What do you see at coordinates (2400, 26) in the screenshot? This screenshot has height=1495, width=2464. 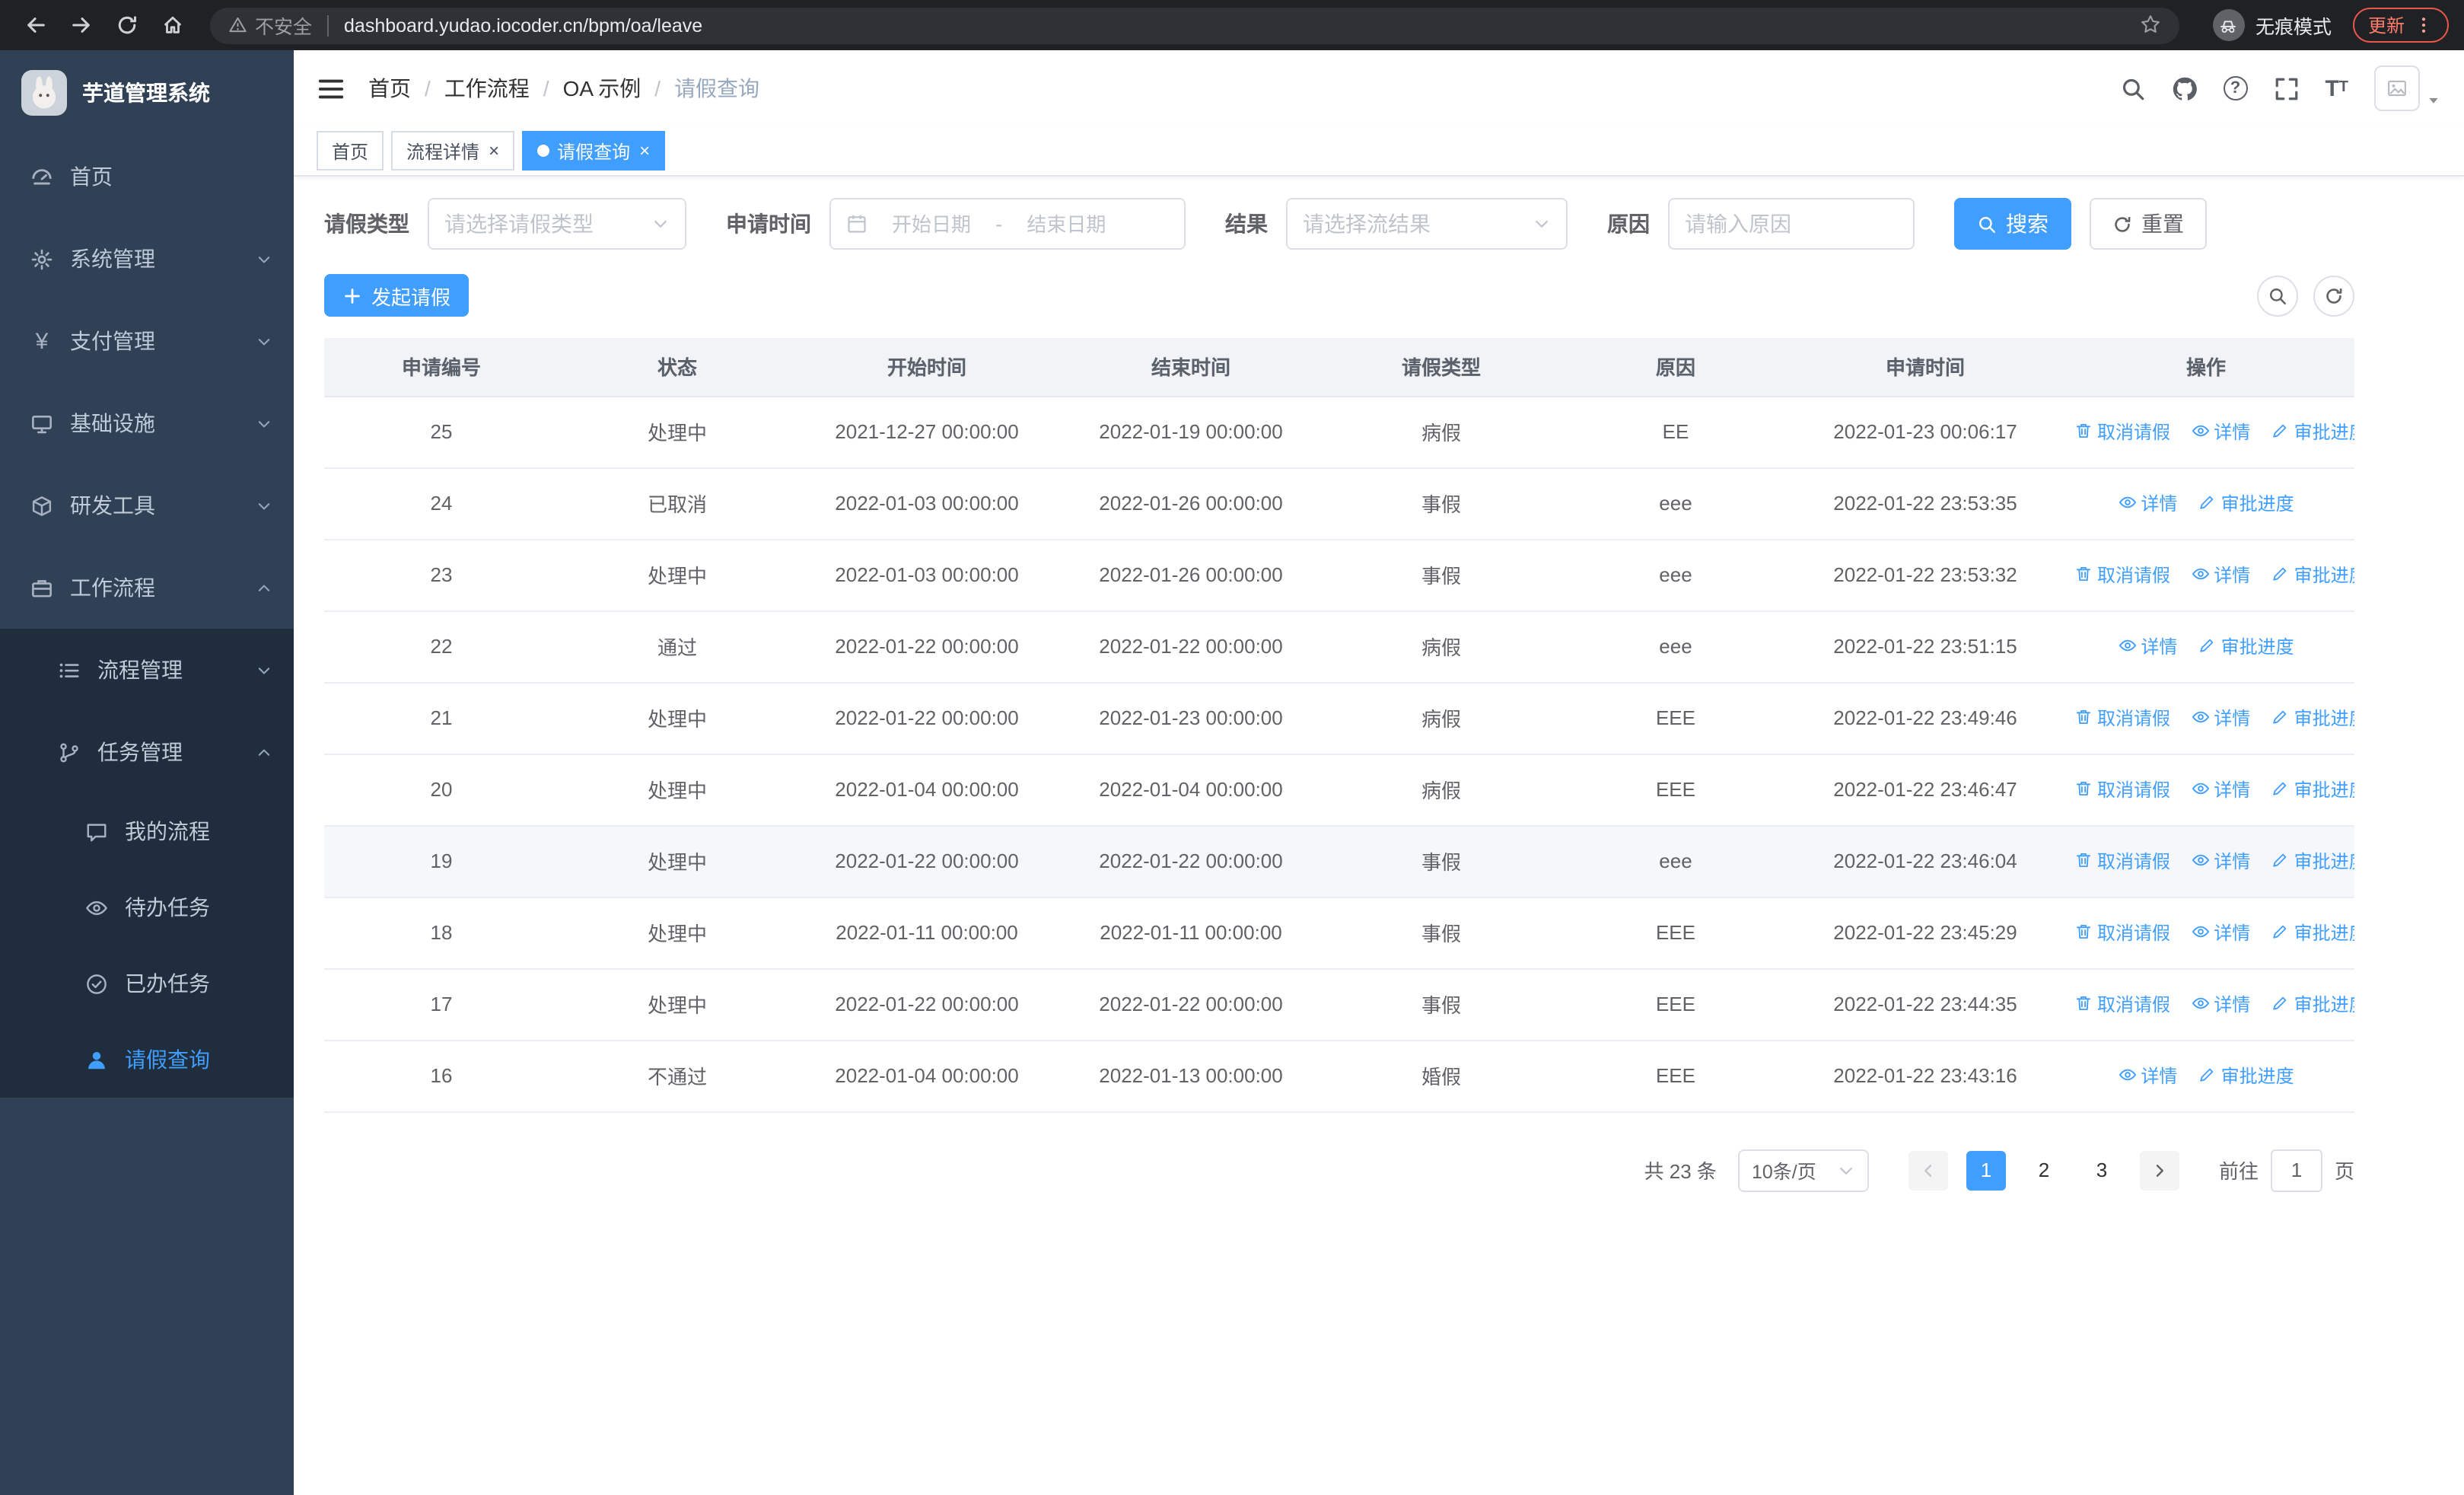 I see `update-button: 更新` at bounding box center [2400, 26].